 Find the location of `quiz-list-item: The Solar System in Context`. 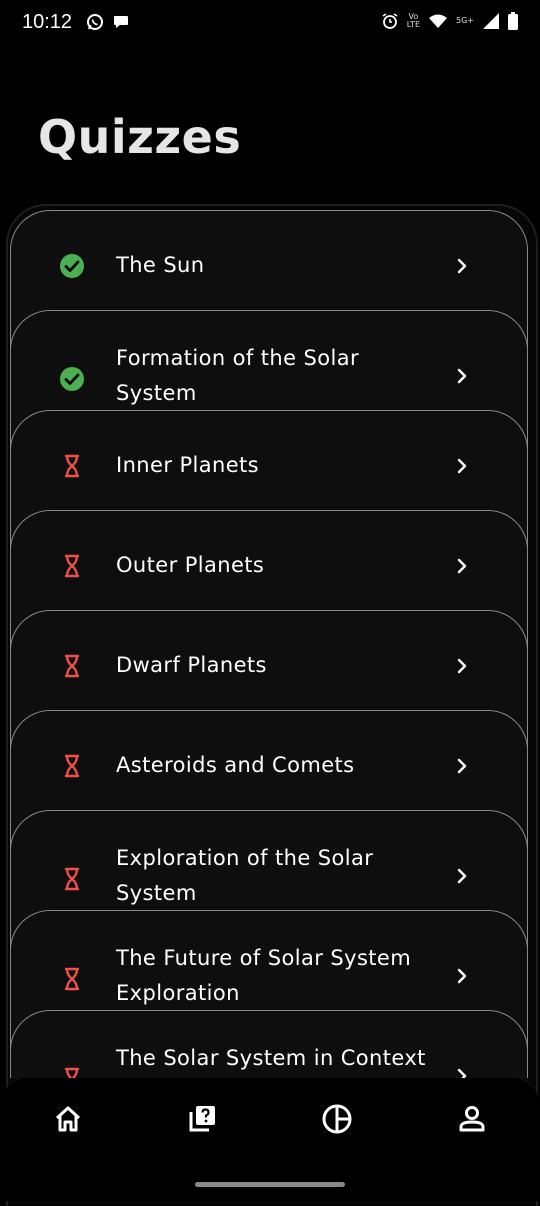

quiz-list-item: The Solar System in Context is located at coordinates (269, 1044).